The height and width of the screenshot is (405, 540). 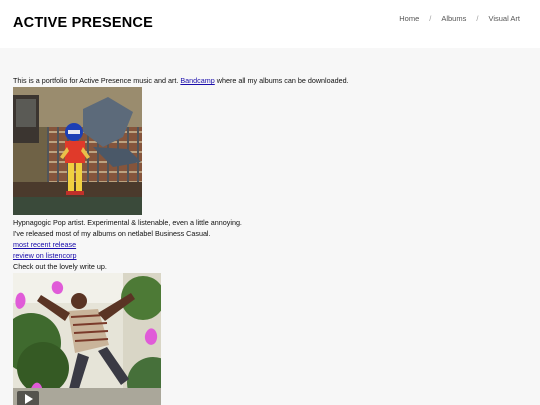 I want to click on photo-child-costume, so click(x=77, y=151).